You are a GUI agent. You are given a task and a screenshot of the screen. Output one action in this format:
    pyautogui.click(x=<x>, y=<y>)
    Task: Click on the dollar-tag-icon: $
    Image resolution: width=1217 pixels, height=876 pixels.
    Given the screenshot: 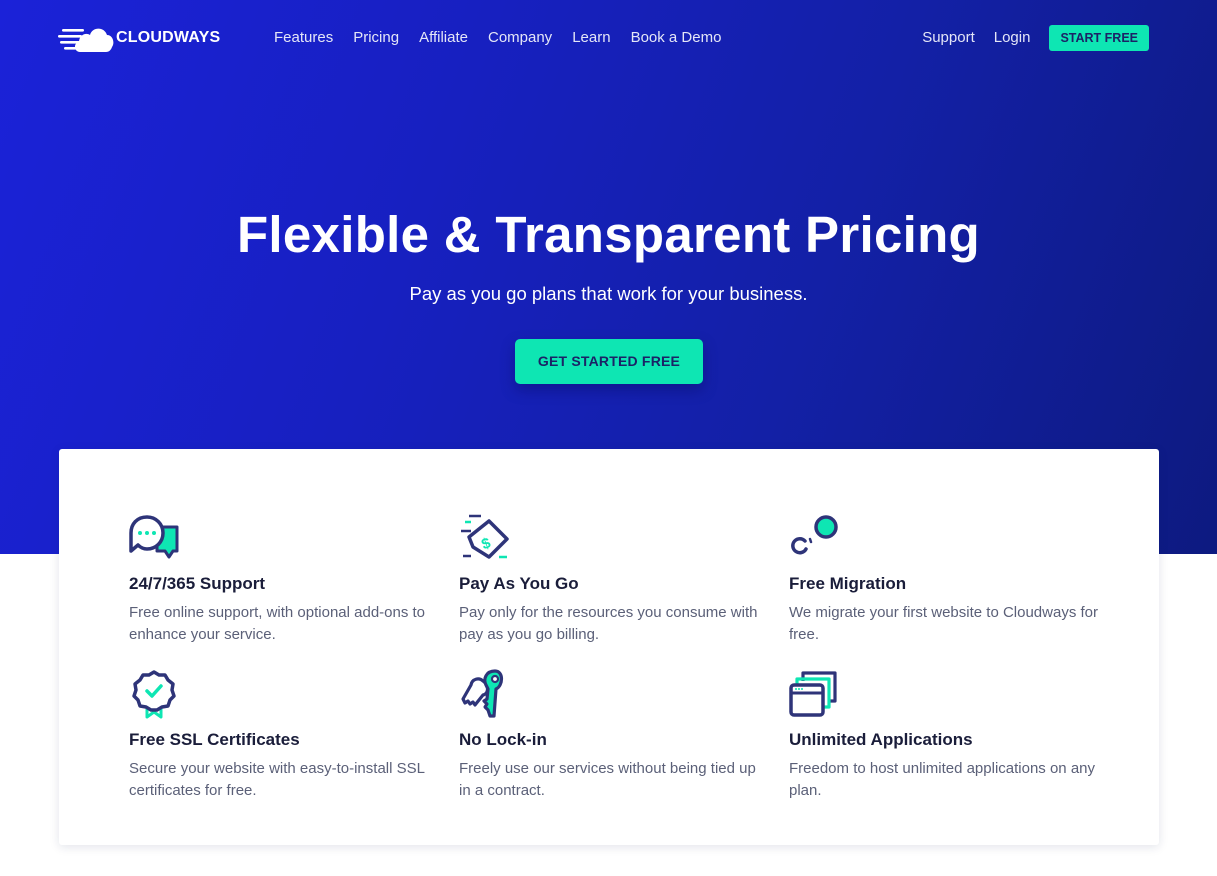 What is the action you would take?
    pyautogui.click(x=485, y=536)
    